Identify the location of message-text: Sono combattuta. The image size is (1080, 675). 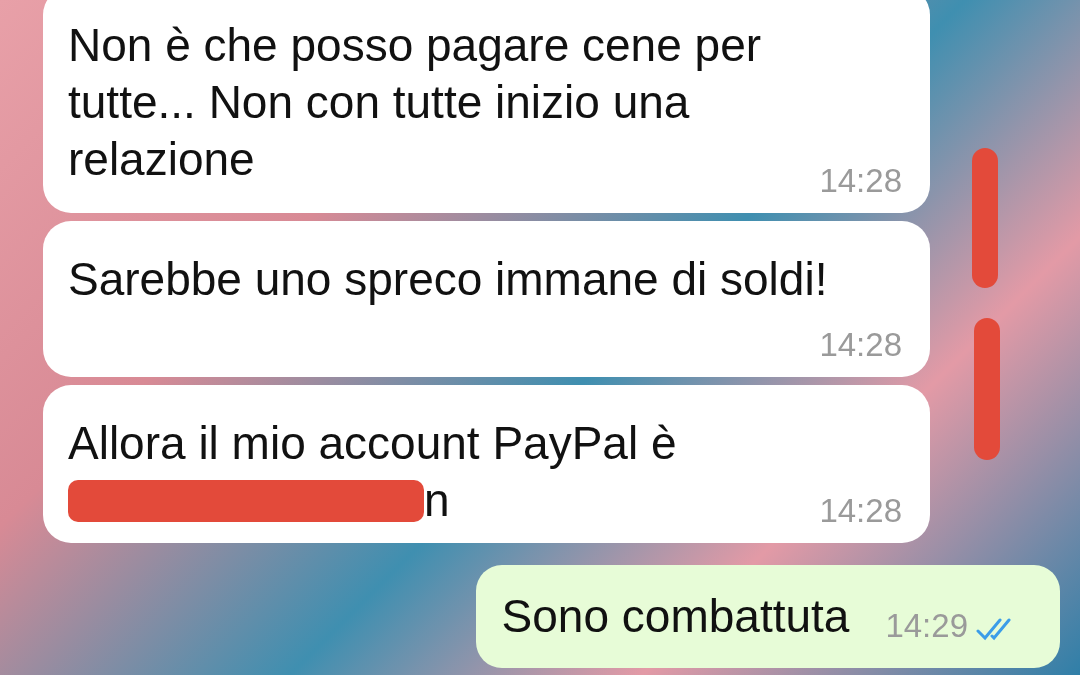
(675, 616).